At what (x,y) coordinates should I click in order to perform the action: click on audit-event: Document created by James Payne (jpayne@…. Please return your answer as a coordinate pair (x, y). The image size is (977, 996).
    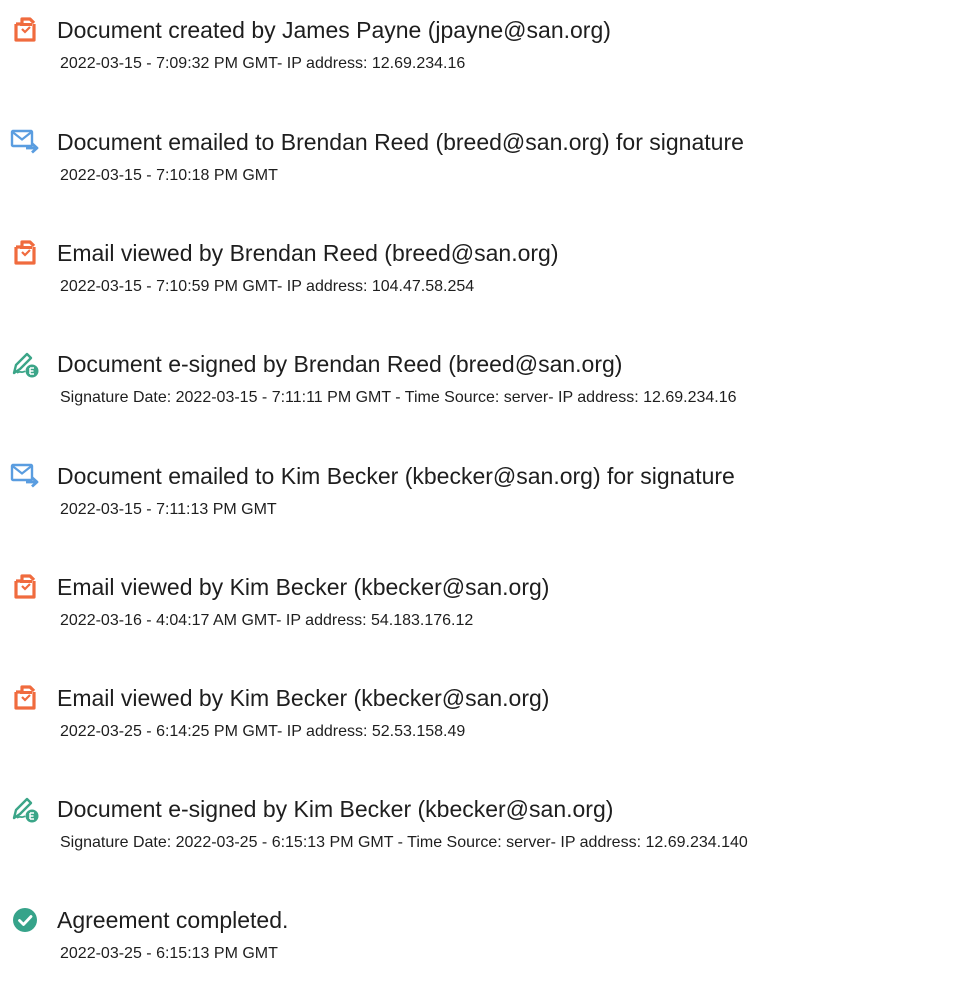
    Looking at the image, I should click on (488, 60).